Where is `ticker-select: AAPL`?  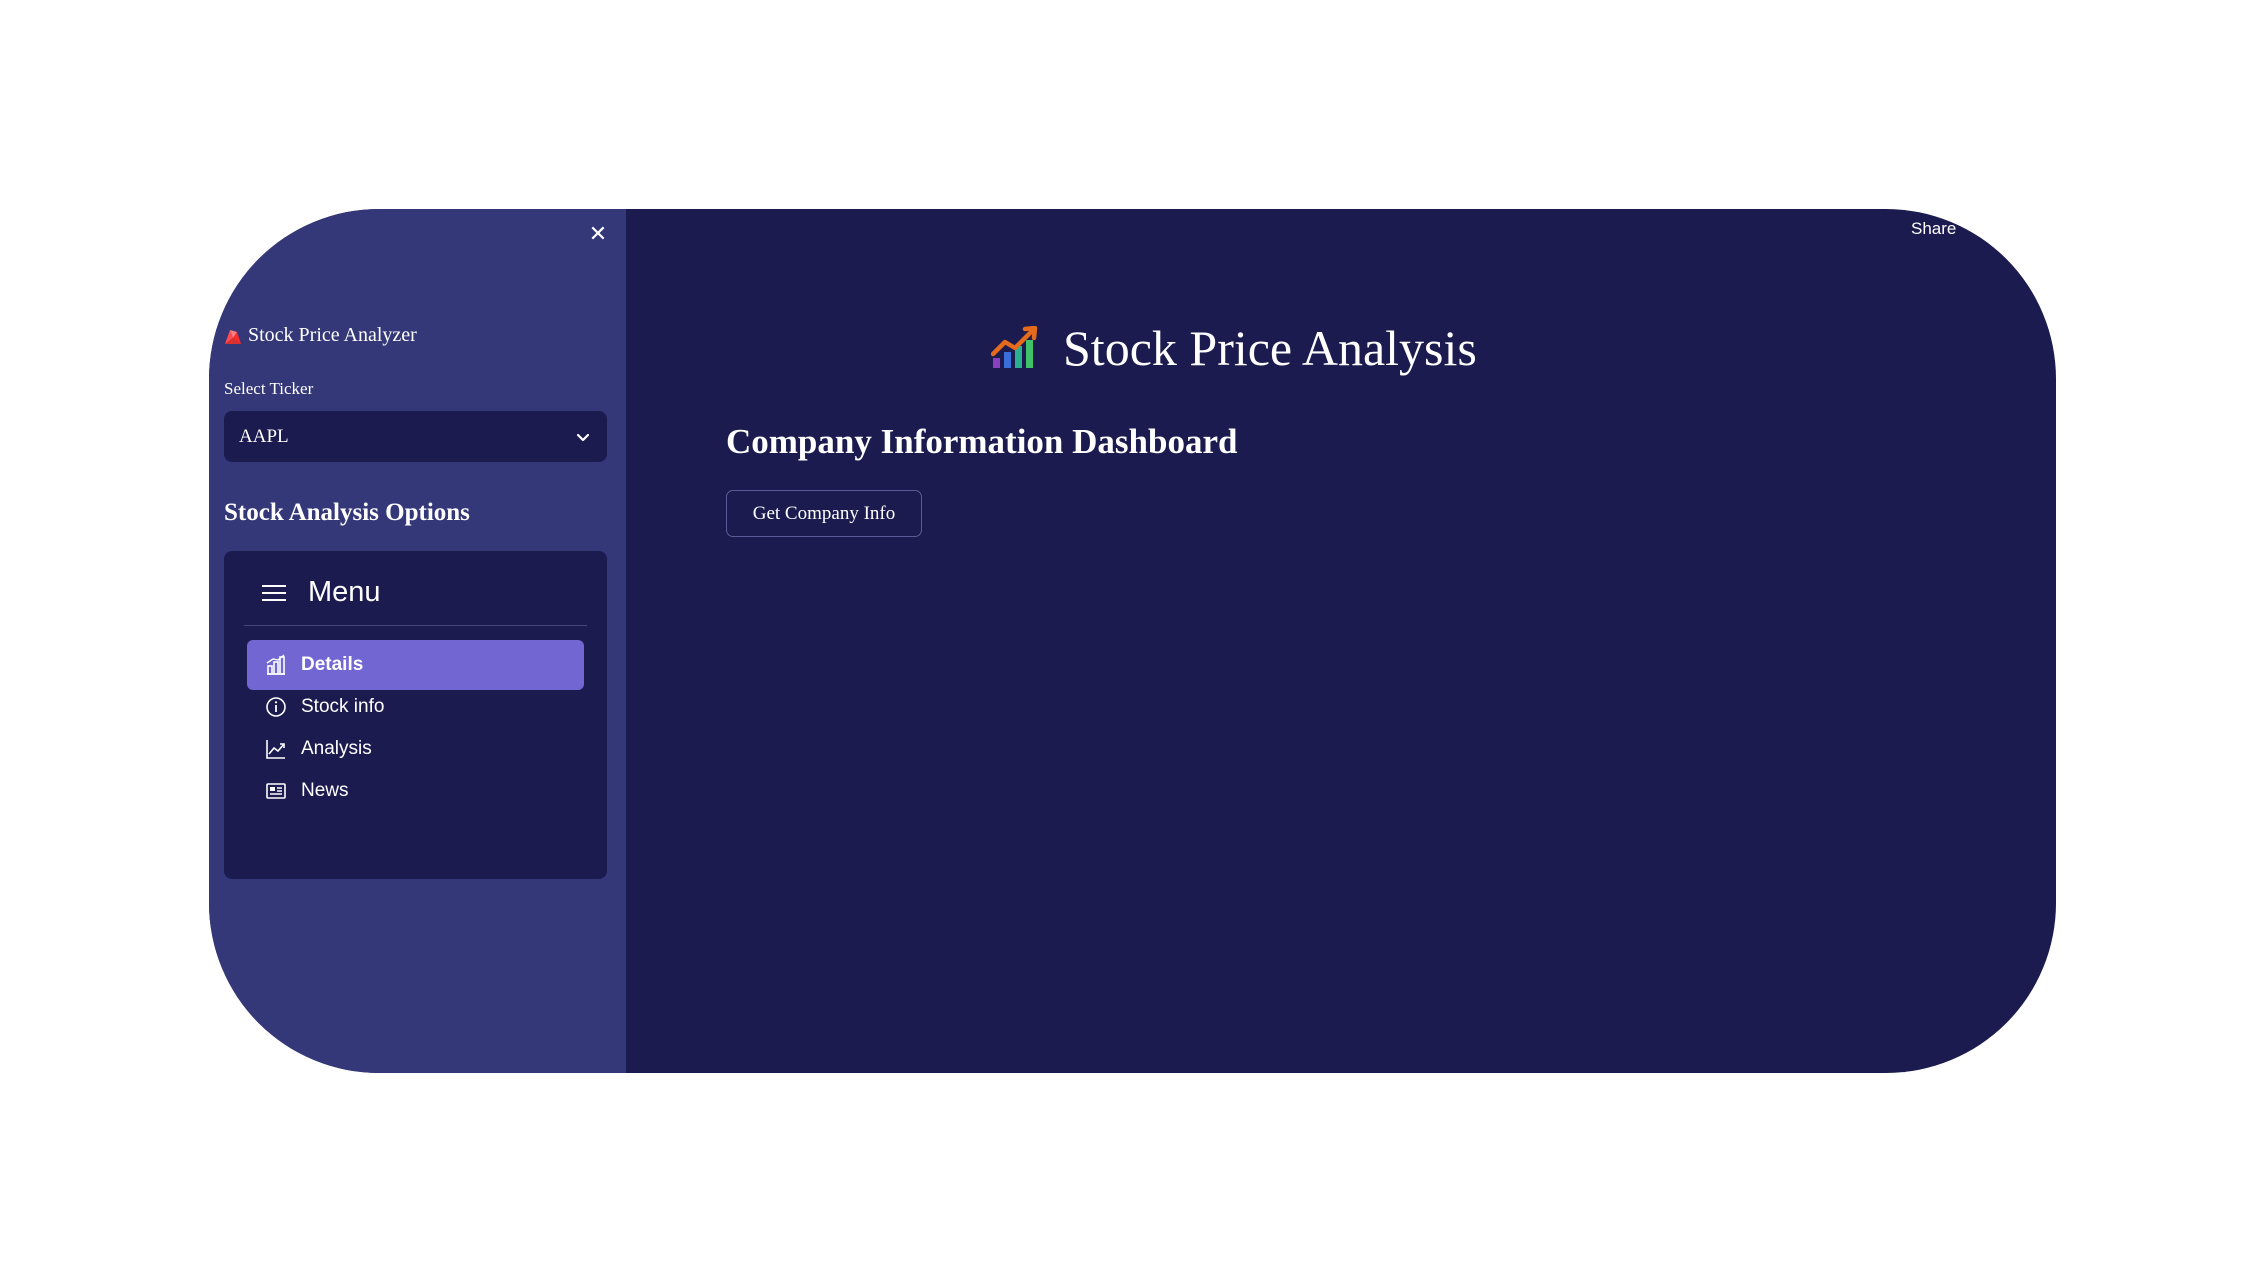 ticker-select: AAPL is located at coordinates (415, 436).